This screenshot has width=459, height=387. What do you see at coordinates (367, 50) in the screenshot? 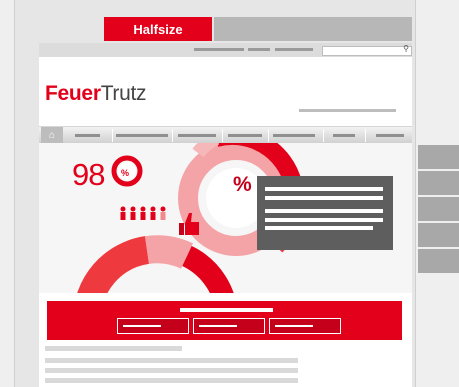
I see `search-input: ⚲` at bounding box center [367, 50].